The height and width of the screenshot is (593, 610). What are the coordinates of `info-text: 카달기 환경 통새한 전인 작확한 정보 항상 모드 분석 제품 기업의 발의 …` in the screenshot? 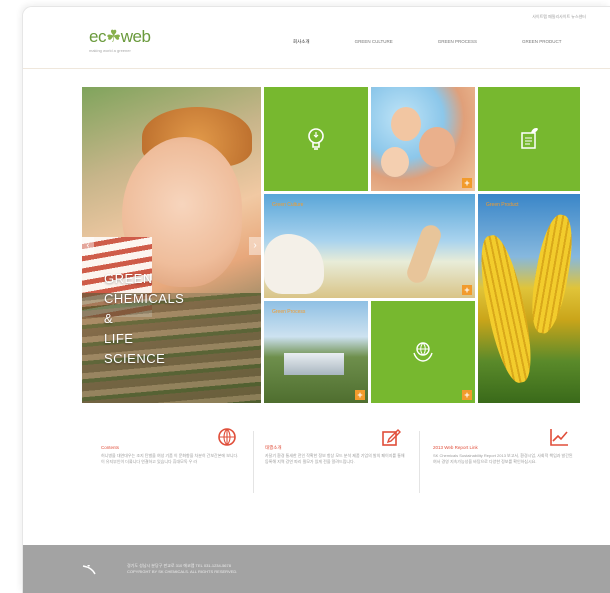 It's located at (335, 458).